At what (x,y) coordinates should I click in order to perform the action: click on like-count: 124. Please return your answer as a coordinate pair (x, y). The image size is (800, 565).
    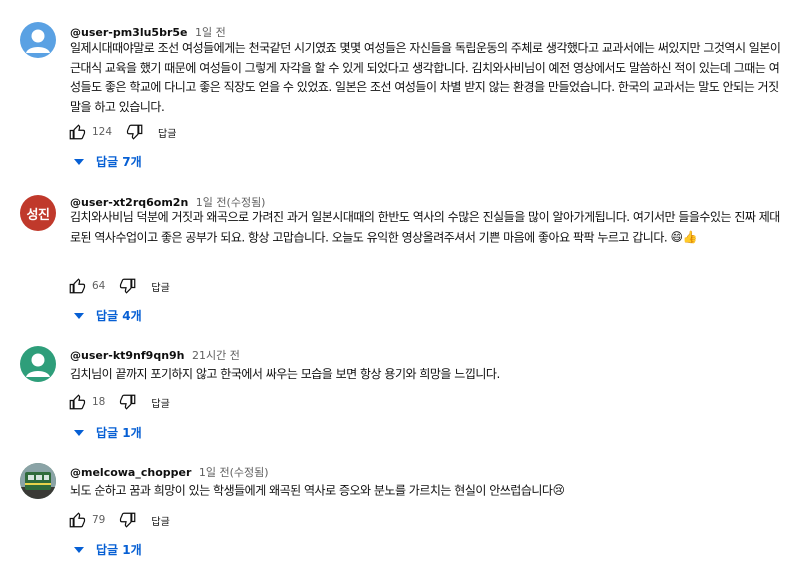
    Looking at the image, I should click on (102, 132).